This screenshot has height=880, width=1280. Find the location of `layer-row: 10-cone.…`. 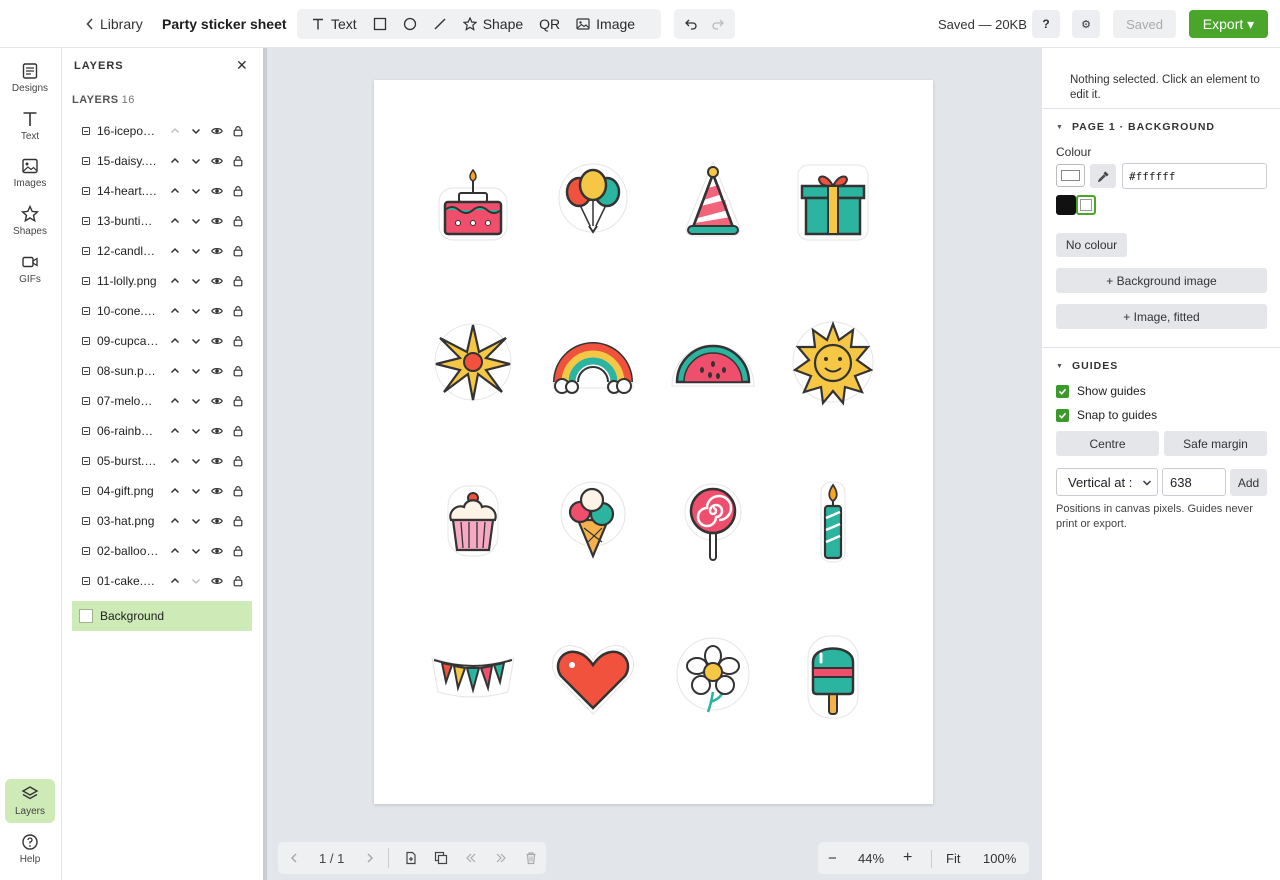

layer-row: 10-cone.… is located at coordinates (162, 311).